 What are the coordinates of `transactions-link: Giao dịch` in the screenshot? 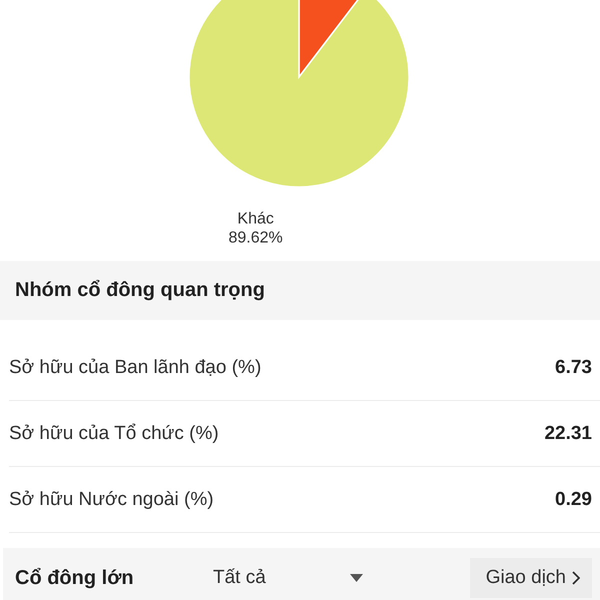 It's located at (531, 578).